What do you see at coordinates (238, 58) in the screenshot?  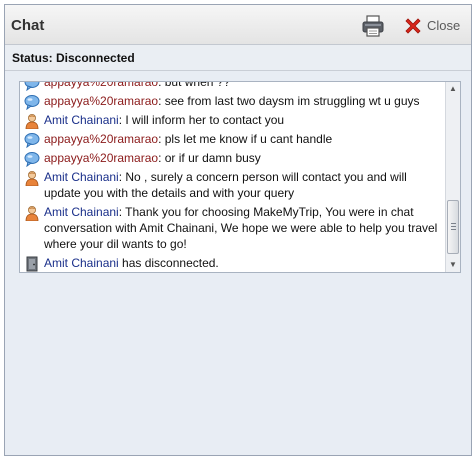 I see `status-bar: Status: Disconnected` at bounding box center [238, 58].